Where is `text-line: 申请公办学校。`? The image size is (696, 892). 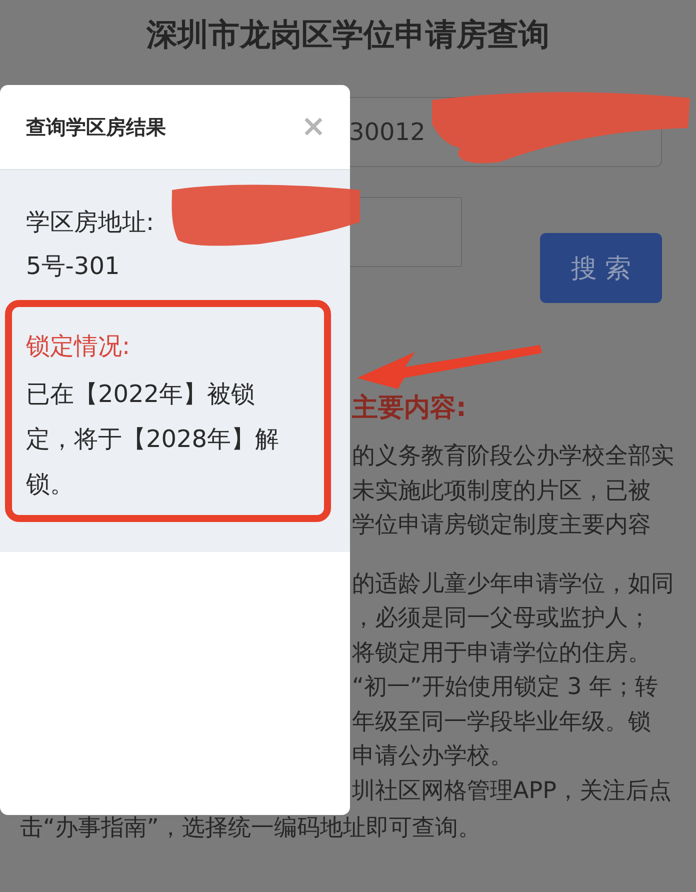
text-line: 申请公办学校。 is located at coordinates (432, 756).